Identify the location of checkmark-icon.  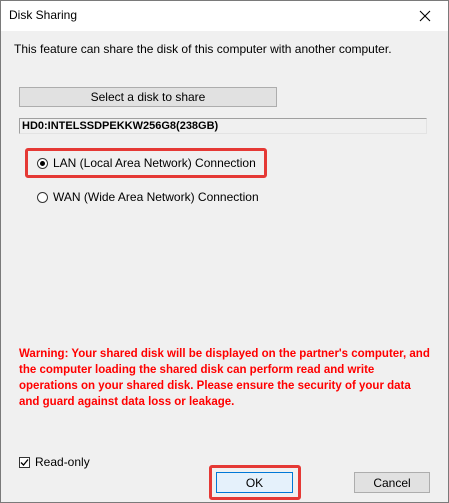
(24, 462).